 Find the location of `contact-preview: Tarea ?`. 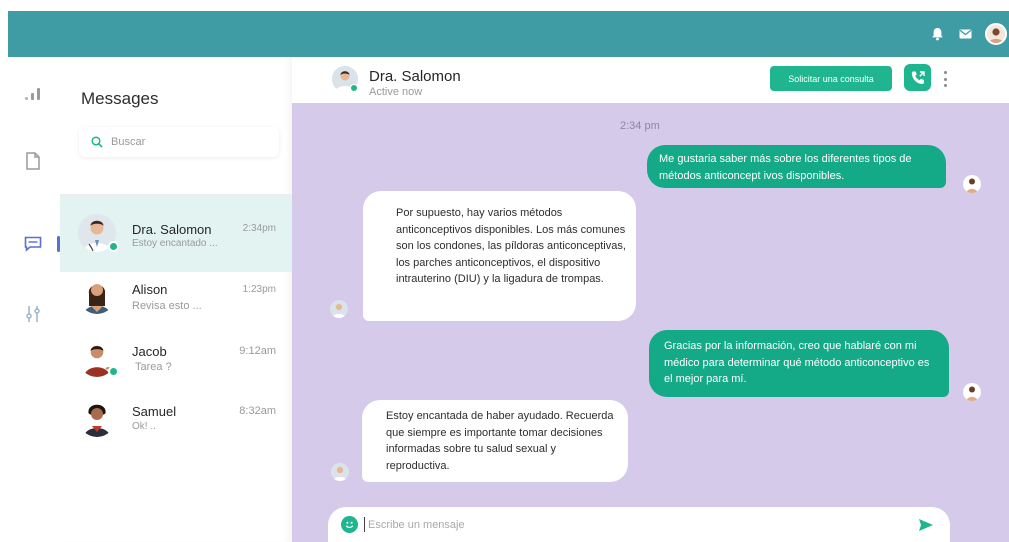

contact-preview: Tarea ? is located at coordinates (153, 367).